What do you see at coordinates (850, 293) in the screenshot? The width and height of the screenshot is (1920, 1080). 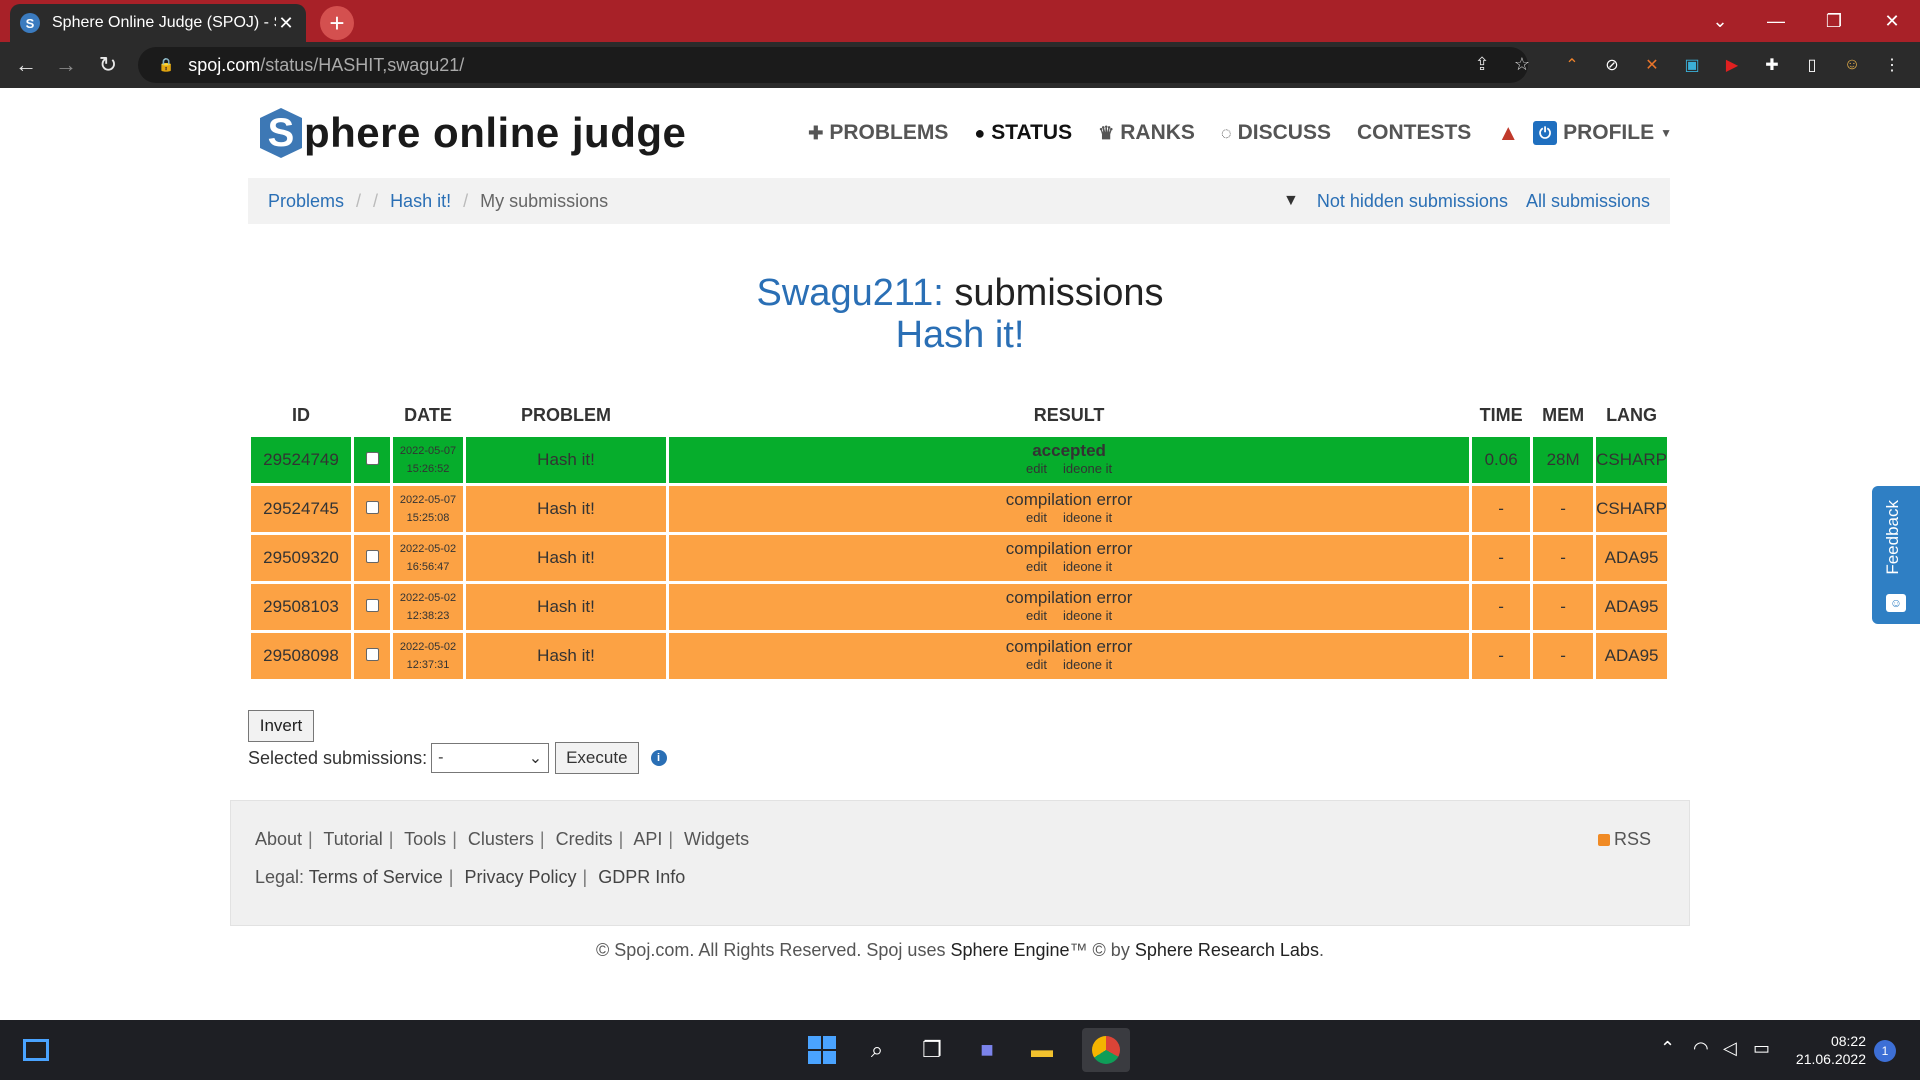 I see `title-user-link: Swagu211:` at bounding box center [850, 293].